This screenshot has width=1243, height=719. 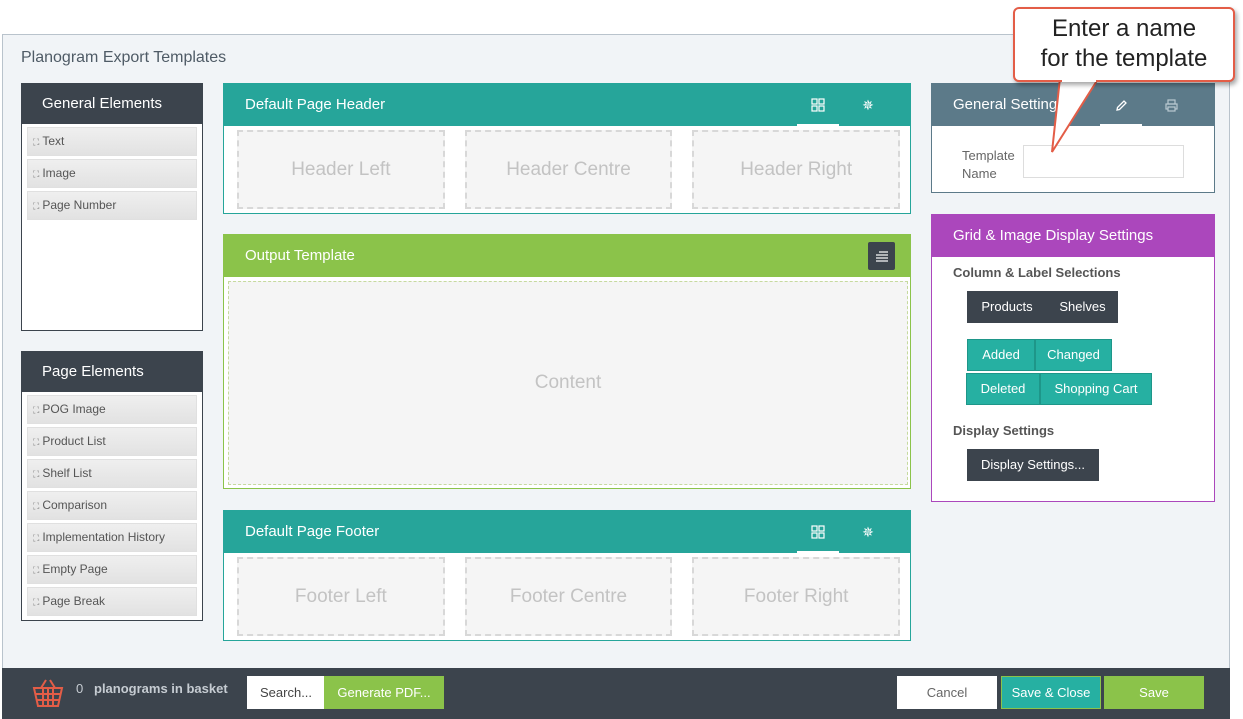 I want to click on shopping-cart-button: Shopping Cart, so click(x=1096, y=389).